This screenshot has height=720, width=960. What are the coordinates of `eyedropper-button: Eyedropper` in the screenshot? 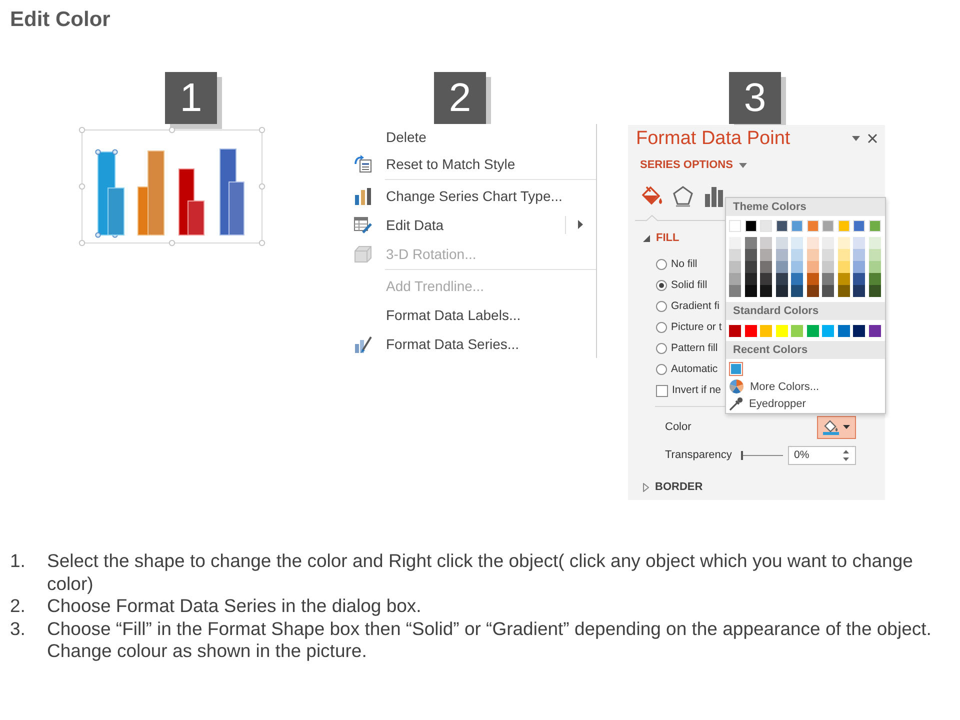 It's located at (805, 404).